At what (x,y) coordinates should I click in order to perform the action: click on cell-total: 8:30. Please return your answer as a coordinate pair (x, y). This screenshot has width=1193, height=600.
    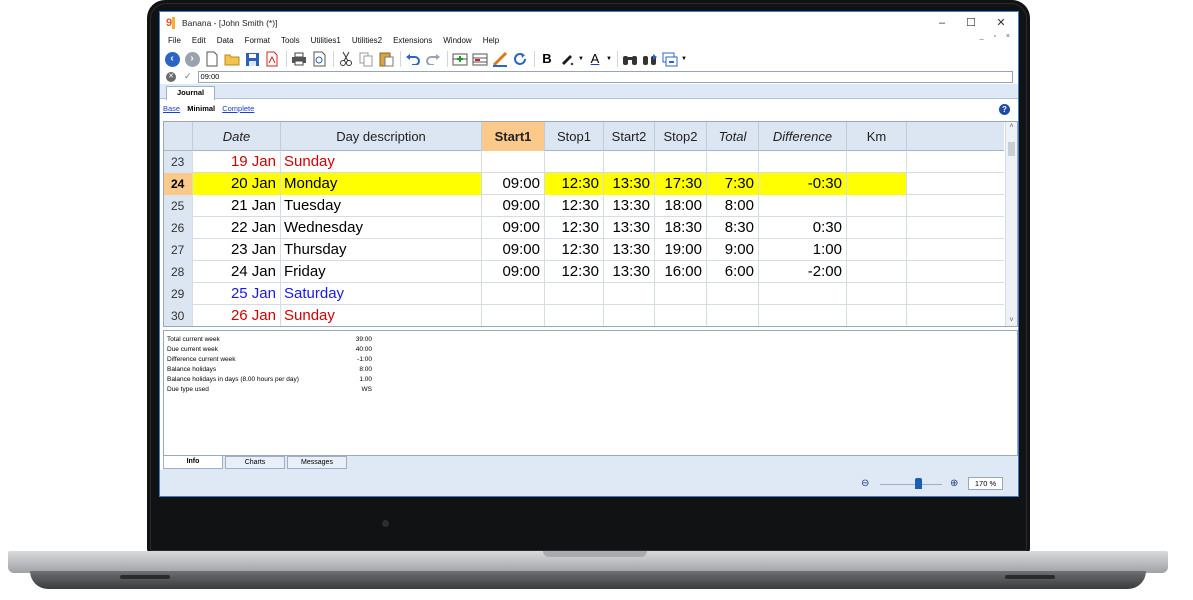
    Looking at the image, I should click on (733, 228).